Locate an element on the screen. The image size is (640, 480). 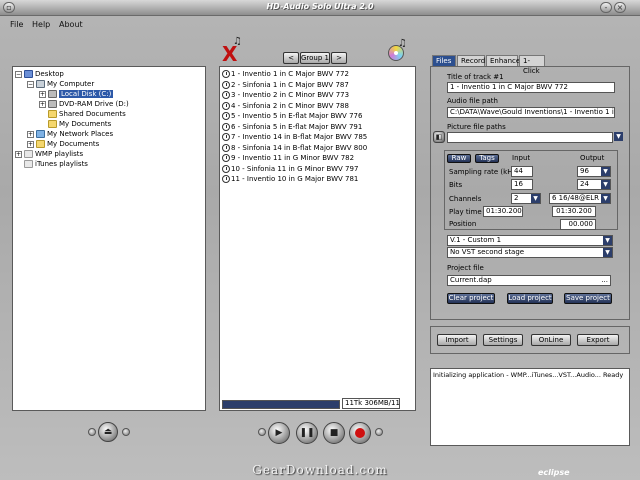
play-icon: ▶ is located at coordinates (279, 433).